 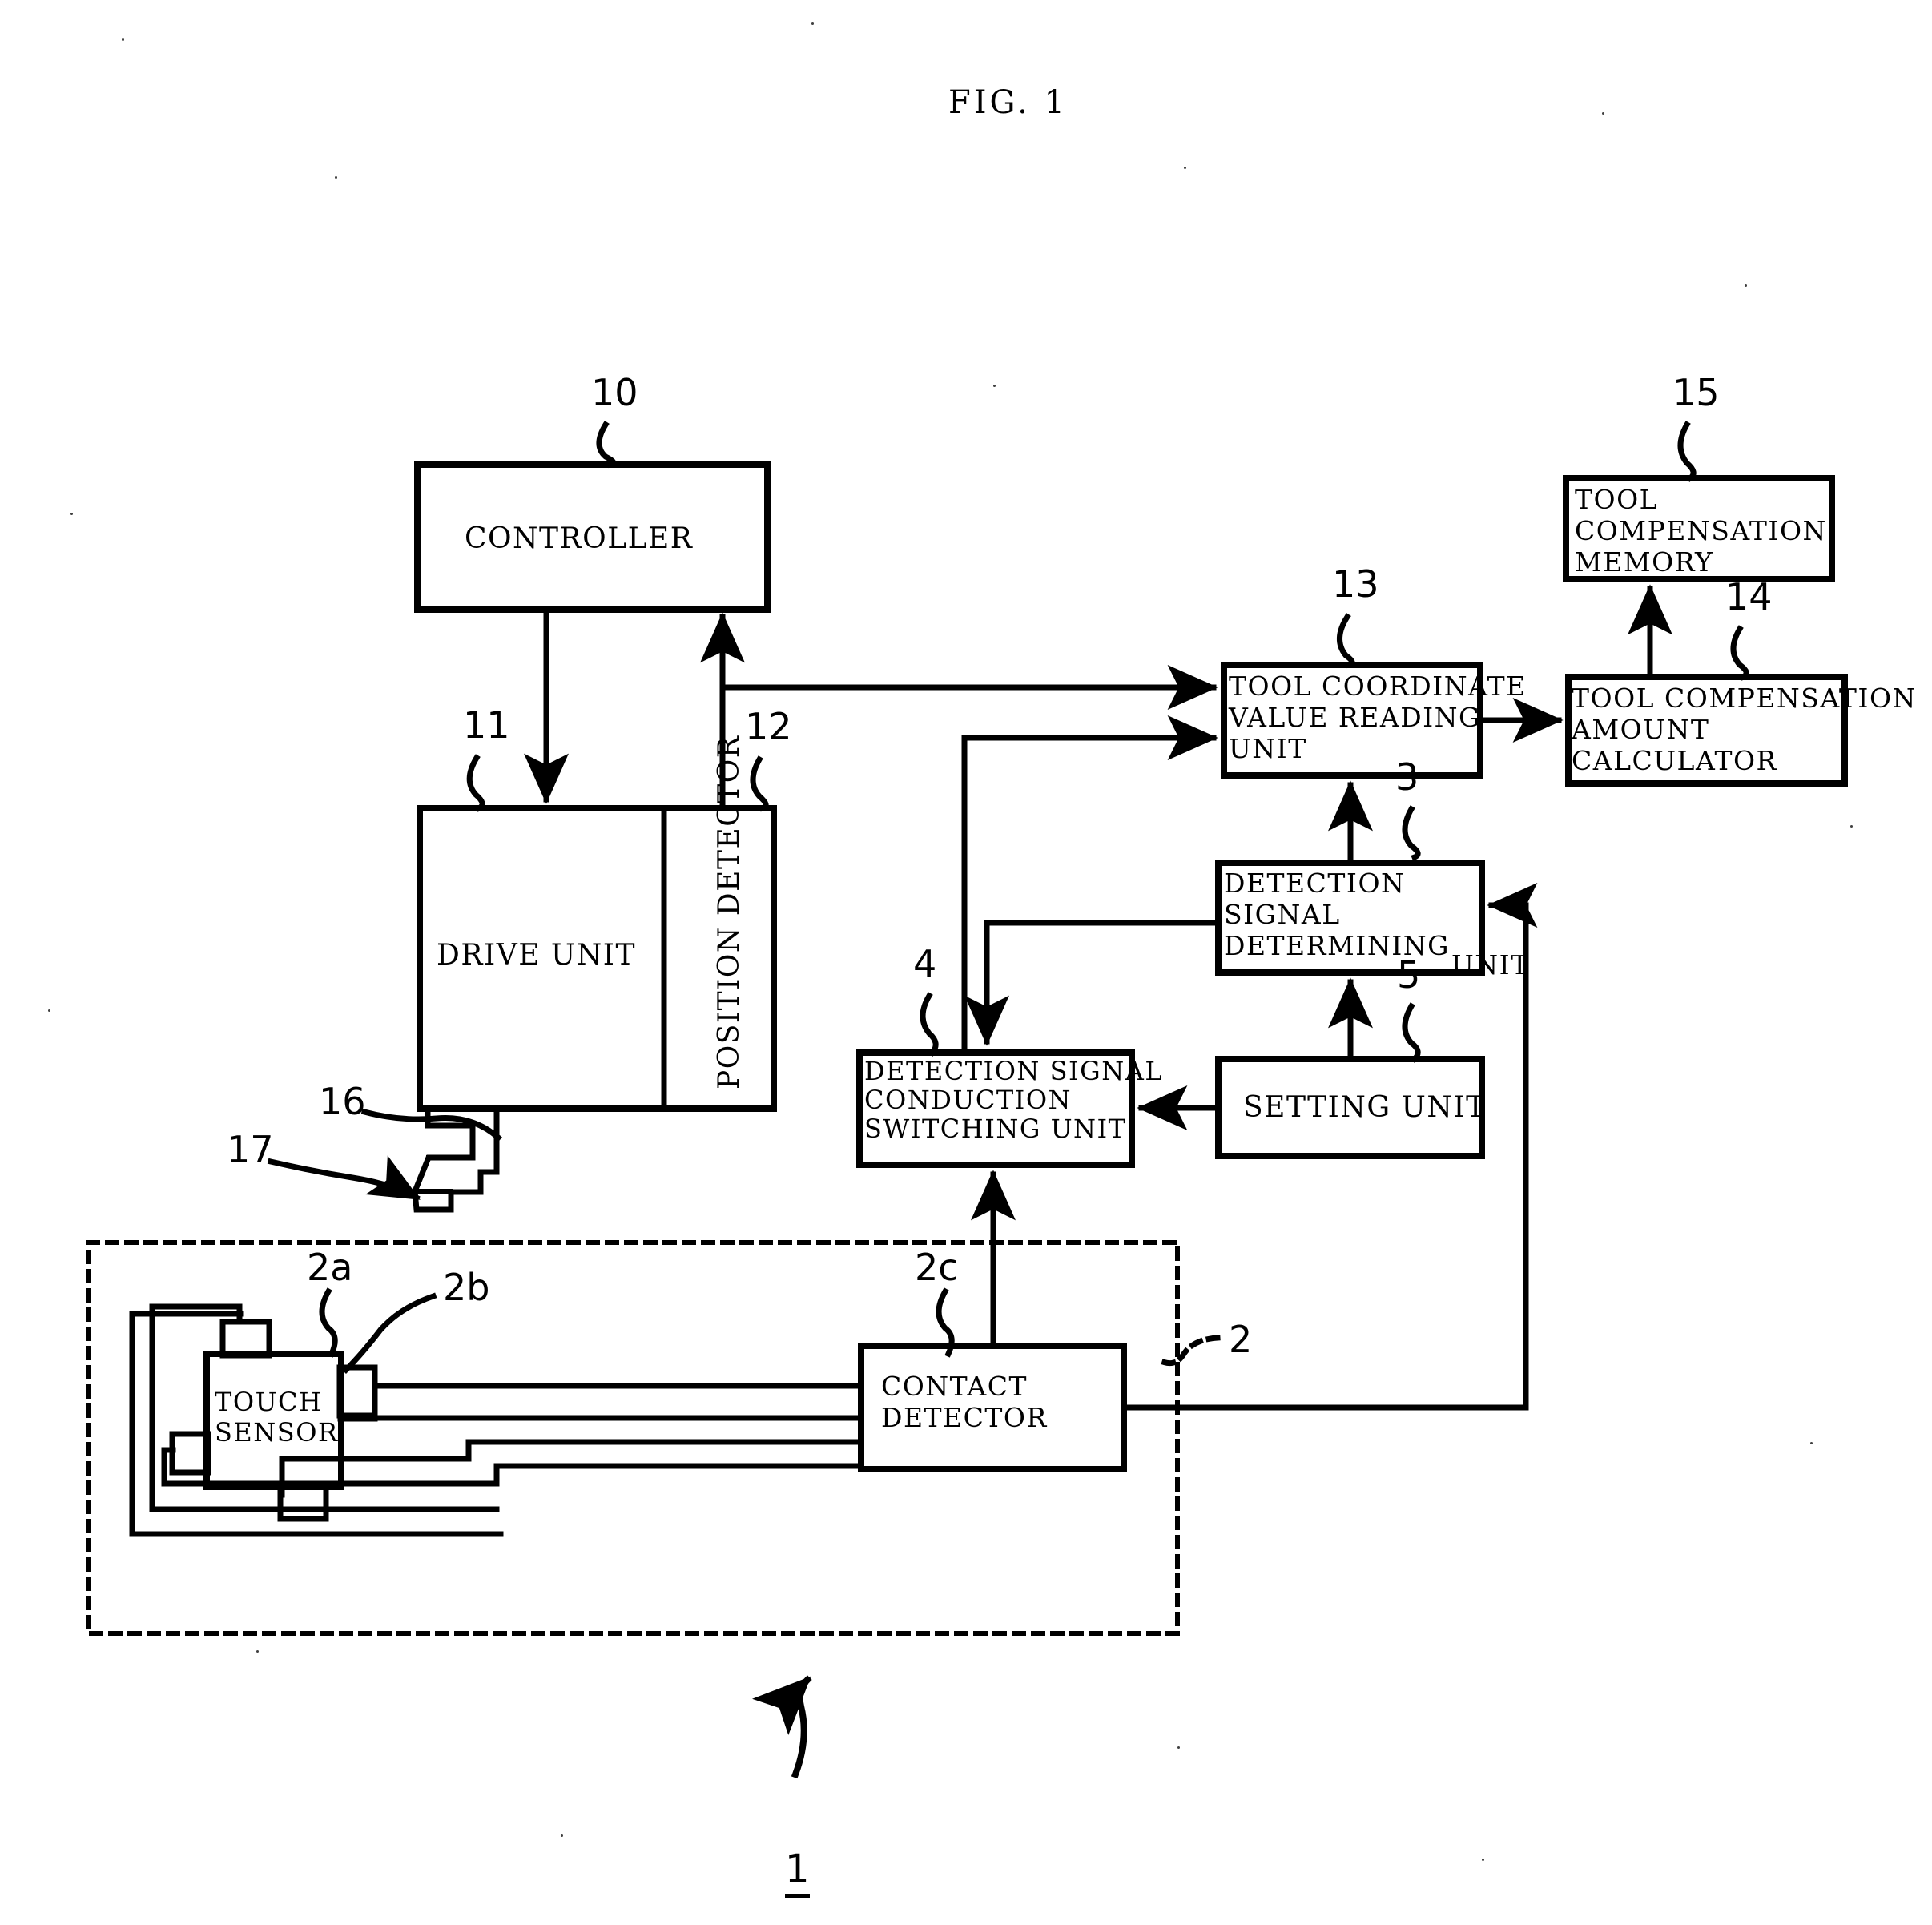 I want to click on setting-unit-label: SETTING UNIT, so click(x=1365, y=1107).